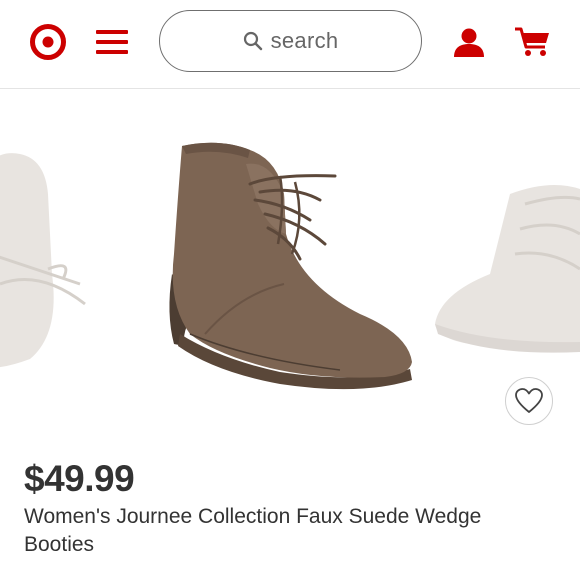 This screenshot has width=580, height=580. What do you see at coordinates (252, 41) in the screenshot?
I see `search-icon` at bounding box center [252, 41].